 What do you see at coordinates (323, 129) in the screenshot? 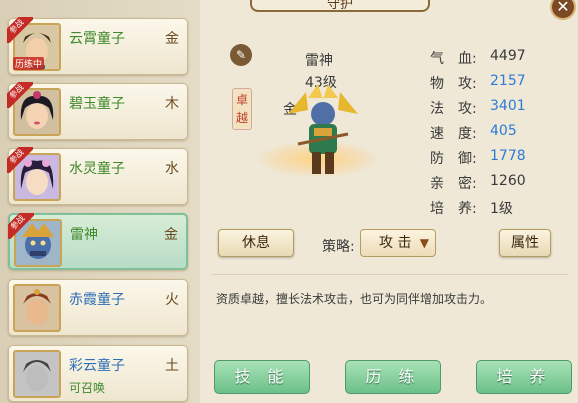
I see `character-model` at bounding box center [323, 129].